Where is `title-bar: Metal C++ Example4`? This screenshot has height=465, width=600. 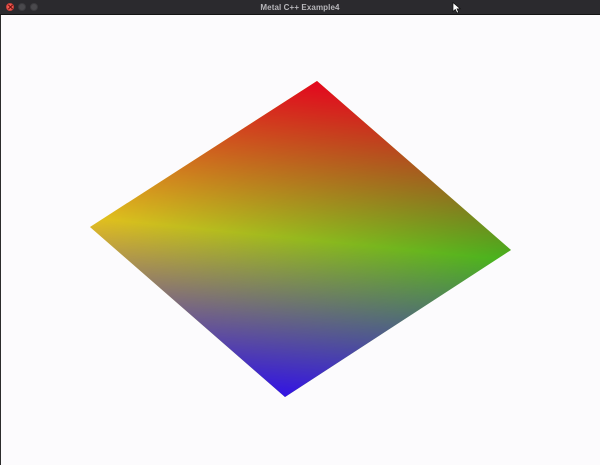
title-bar: Metal C++ Example4 is located at coordinates (300, 7).